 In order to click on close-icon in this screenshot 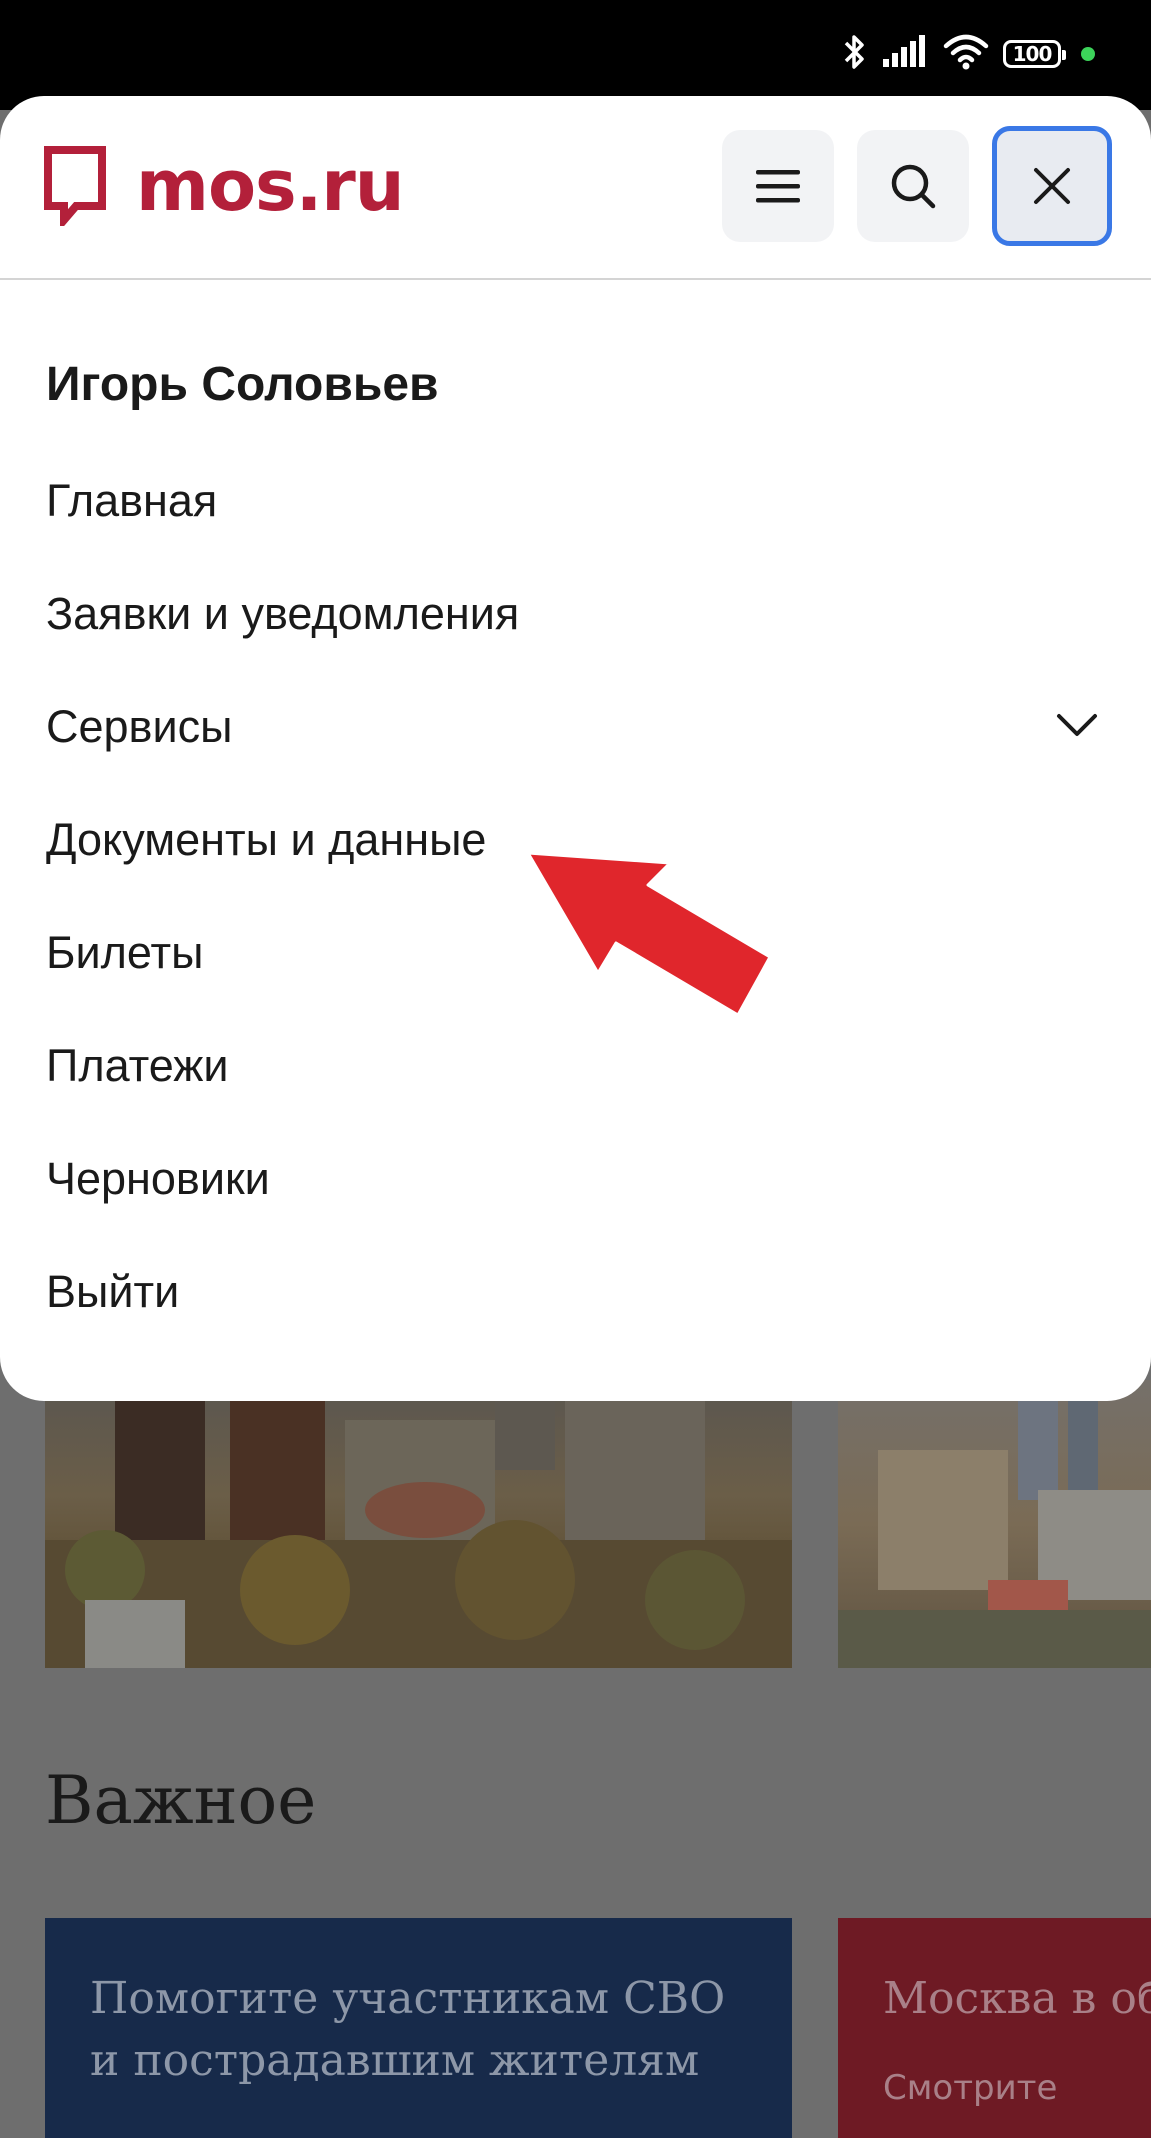, I will do `click(1052, 186)`.